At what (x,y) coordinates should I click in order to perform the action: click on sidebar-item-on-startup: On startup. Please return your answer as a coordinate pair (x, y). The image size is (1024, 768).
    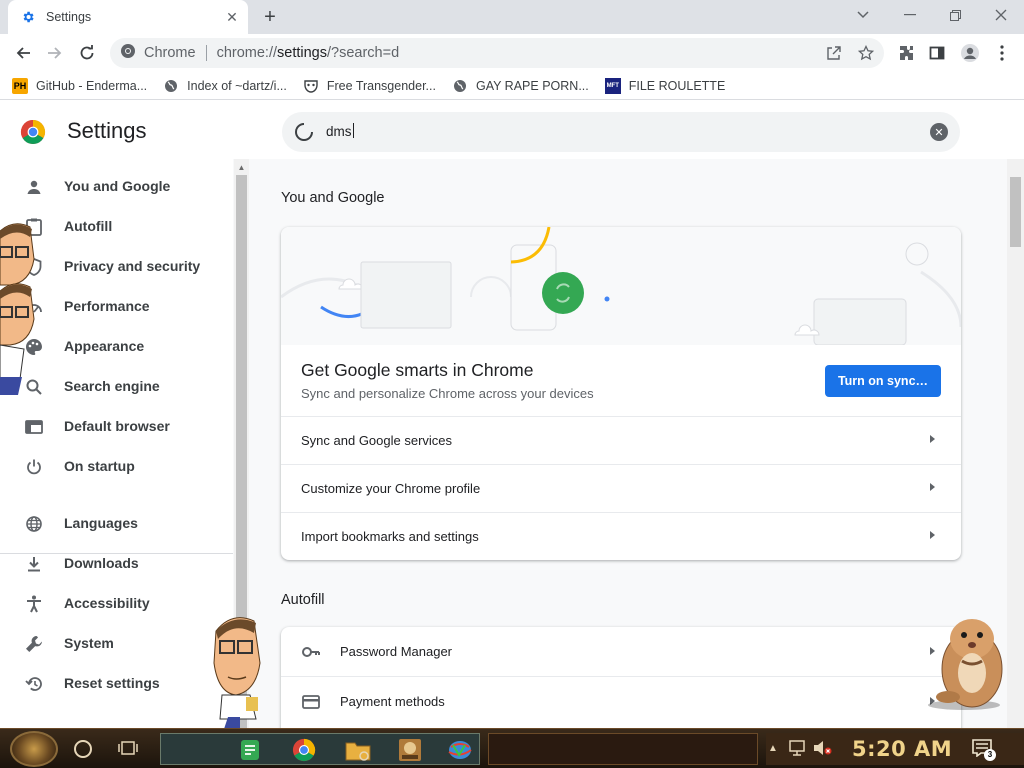
    Looking at the image, I should click on (116, 467).